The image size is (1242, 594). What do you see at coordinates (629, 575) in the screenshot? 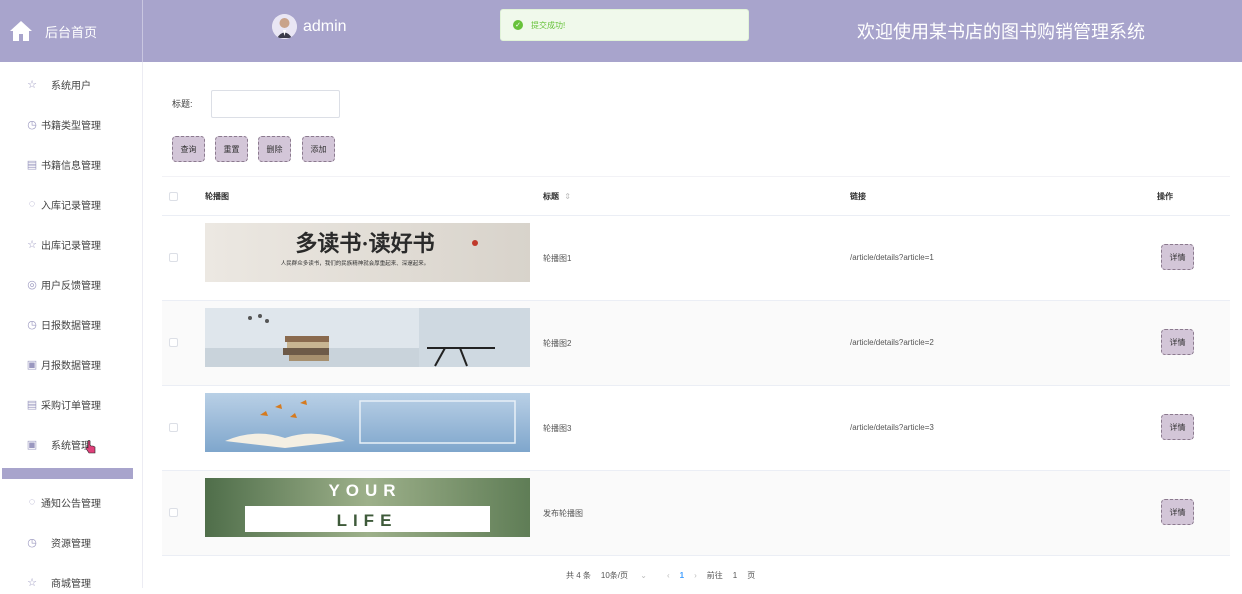
I see `page-size-select: 10条/页 ⌄` at bounding box center [629, 575].